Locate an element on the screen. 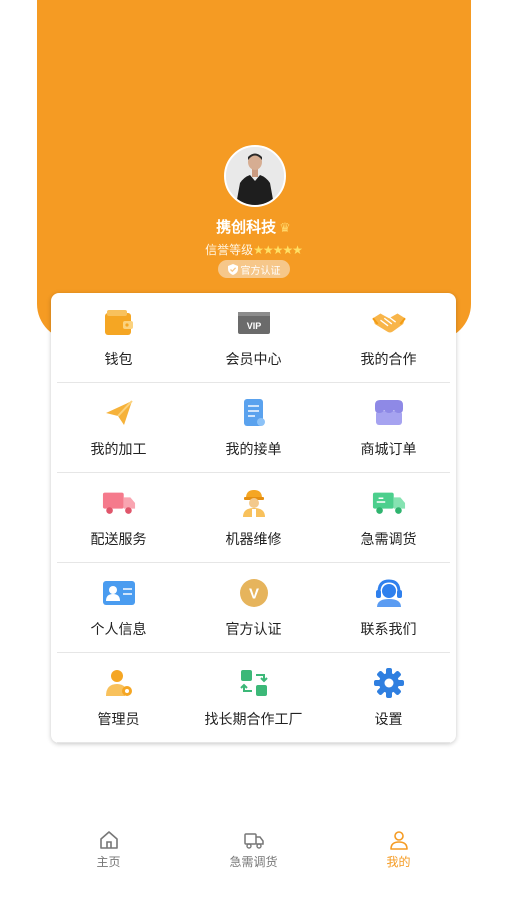 Image resolution: width=507 pixels, height=900 pixels. tab-home: 主页 is located at coordinates (108, 850).